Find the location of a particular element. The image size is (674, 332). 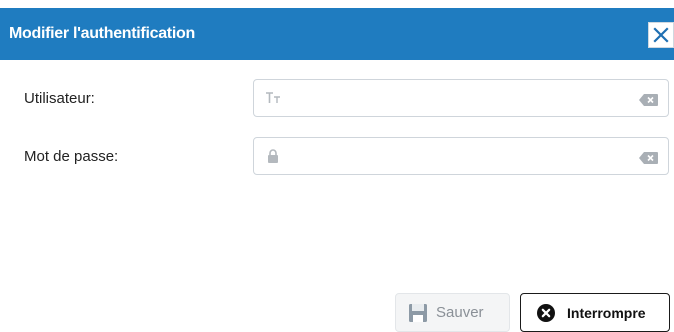

floppy-disk-icon is located at coordinates (418, 312).